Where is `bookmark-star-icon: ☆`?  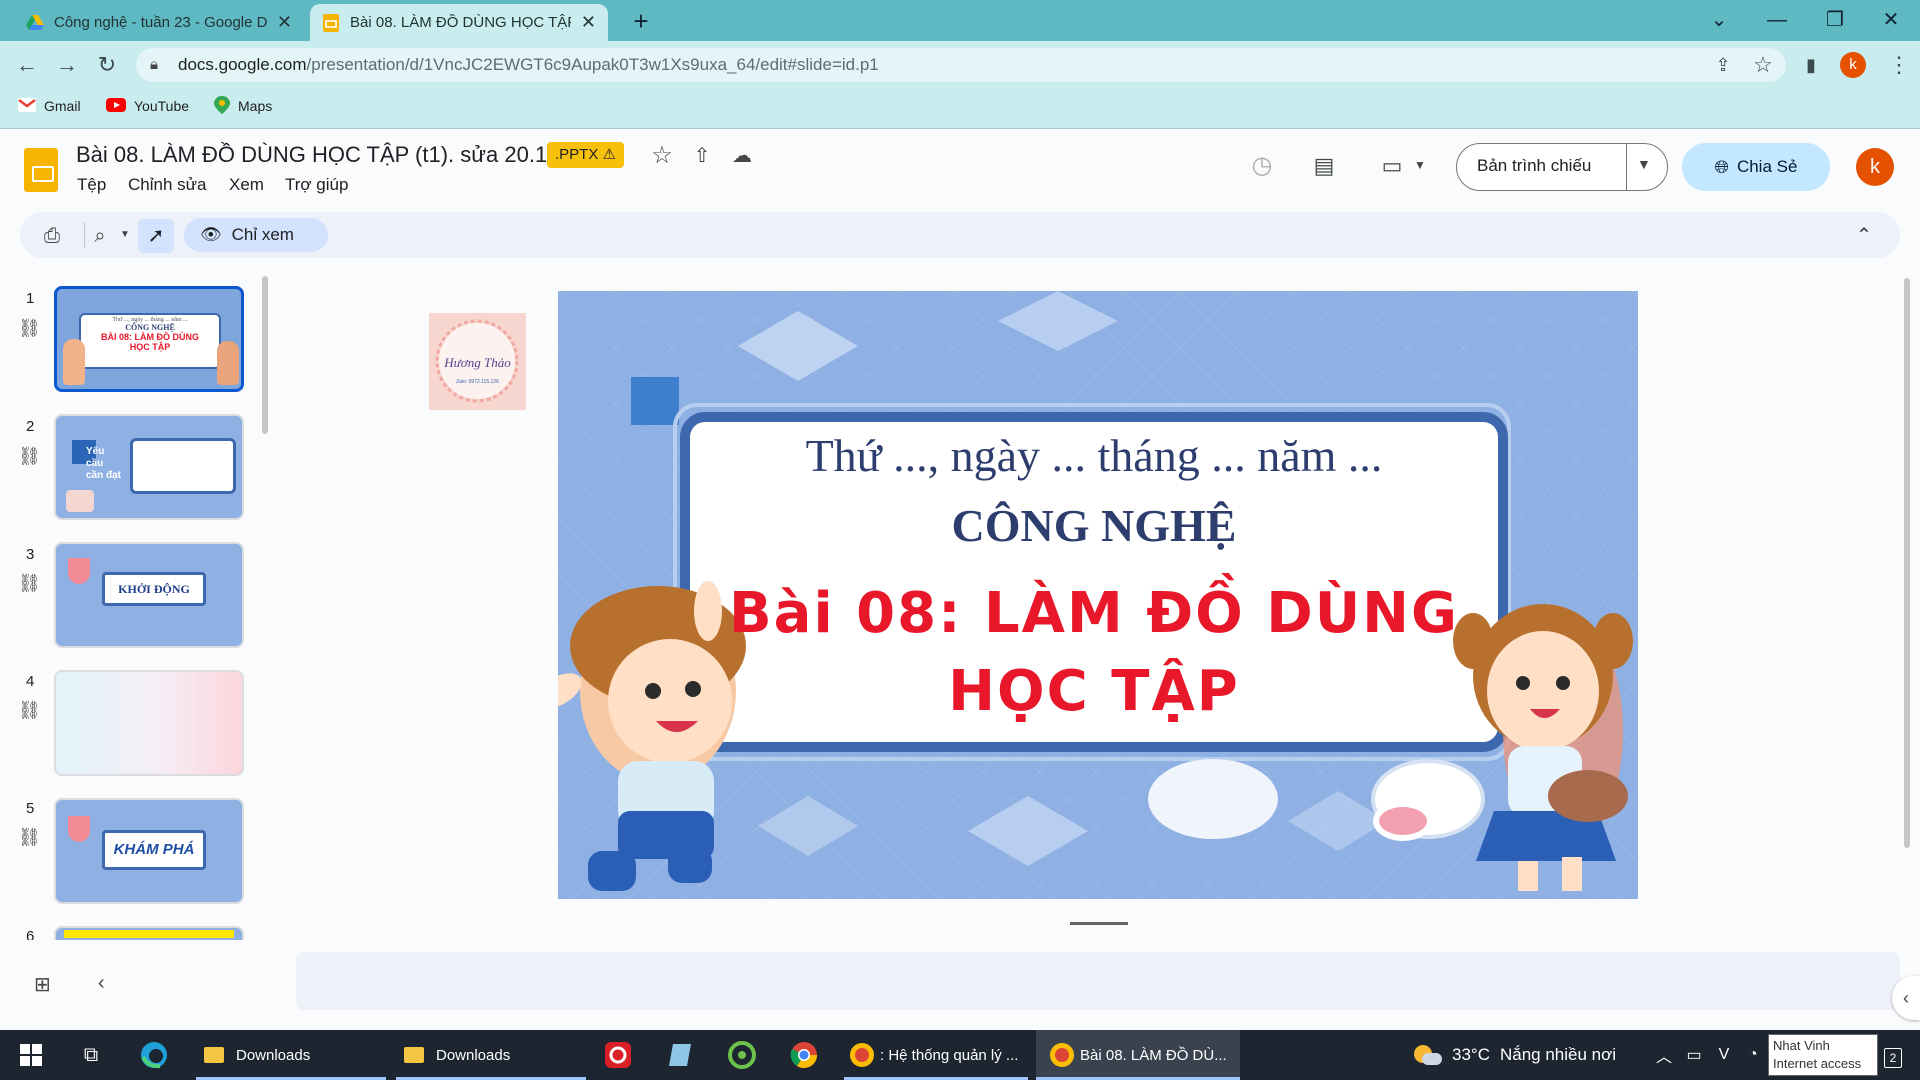
bookmark-star-icon: ☆ is located at coordinates (1763, 65).